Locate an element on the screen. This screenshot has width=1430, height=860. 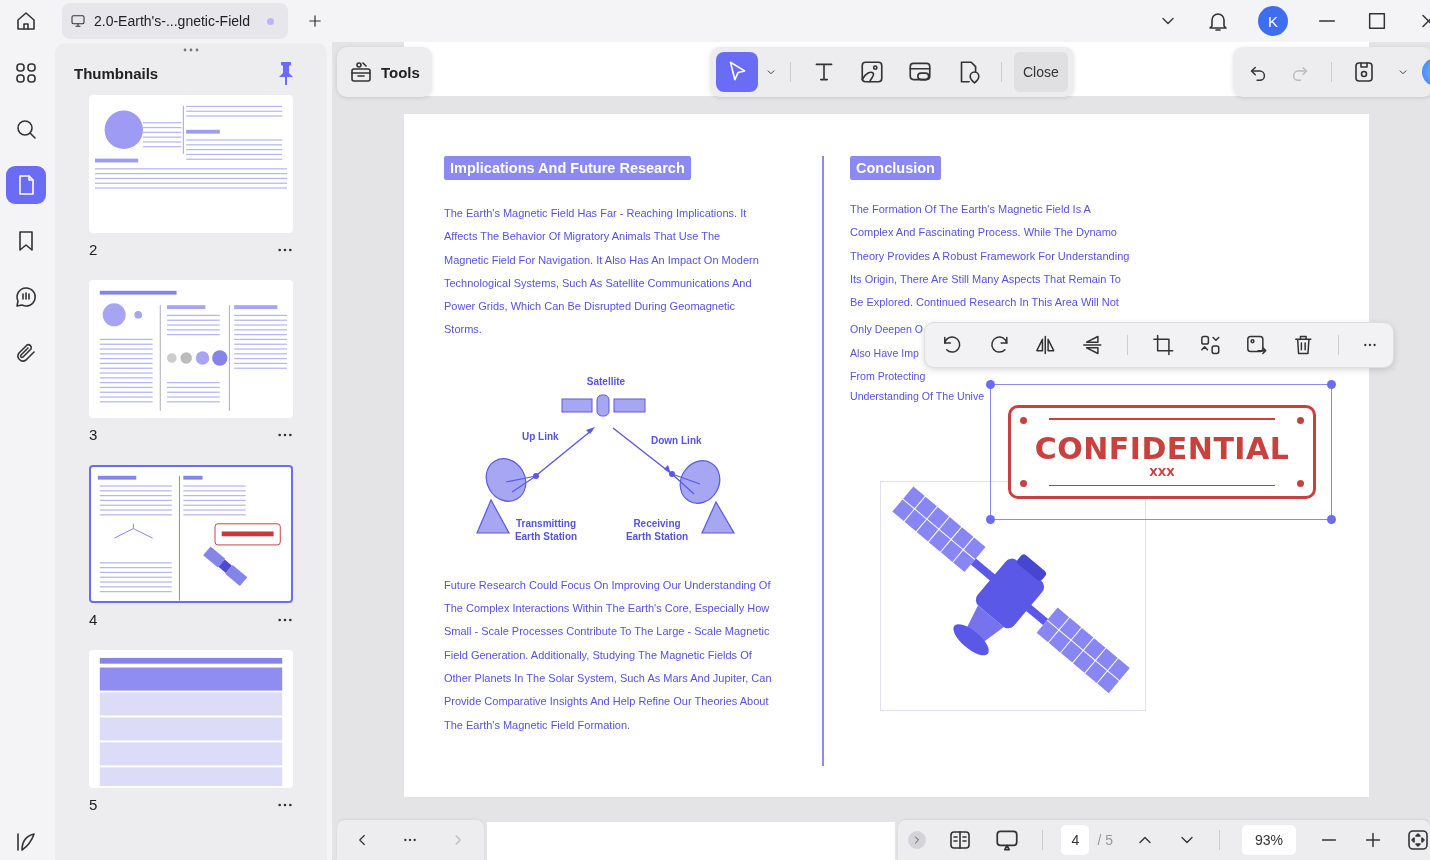
user-avatar: K is located at coordinates (1273, 21).